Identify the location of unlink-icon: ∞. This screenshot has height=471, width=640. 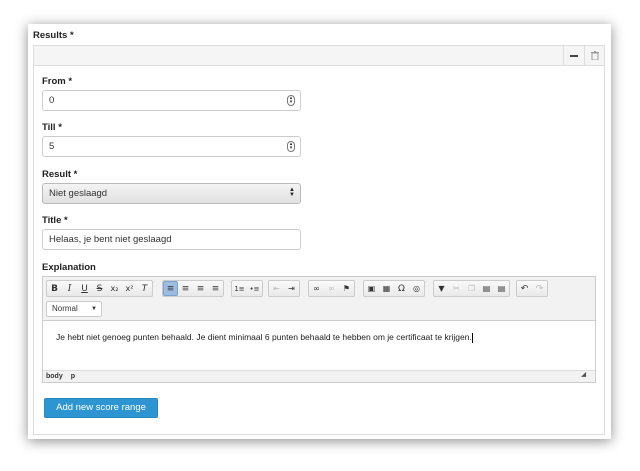
(331, 288).